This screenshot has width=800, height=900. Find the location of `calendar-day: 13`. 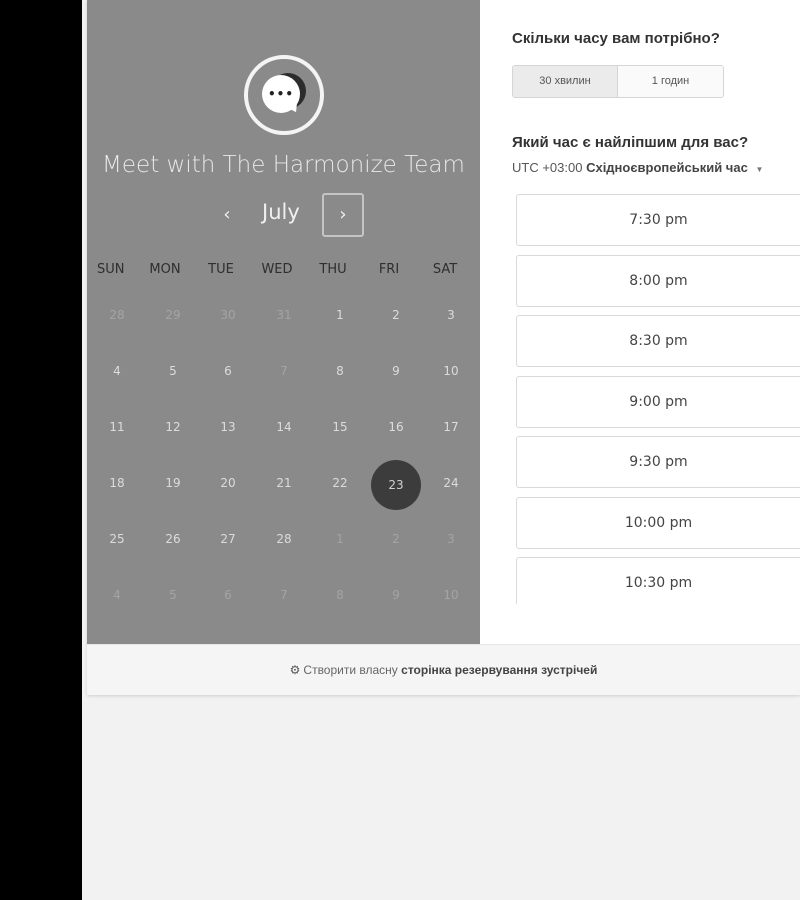

calendar-day: 13 is located at coordinates (228, 427).